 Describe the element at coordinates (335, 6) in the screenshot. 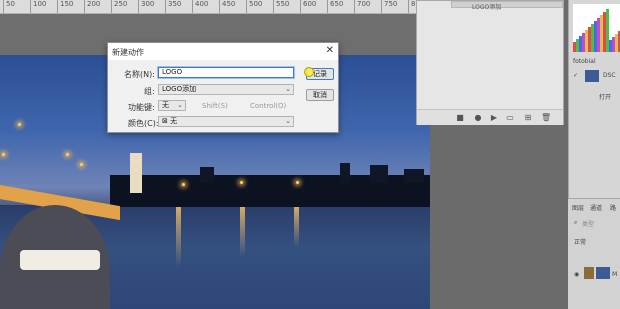

I see `ruler-tick: 650` at that location.